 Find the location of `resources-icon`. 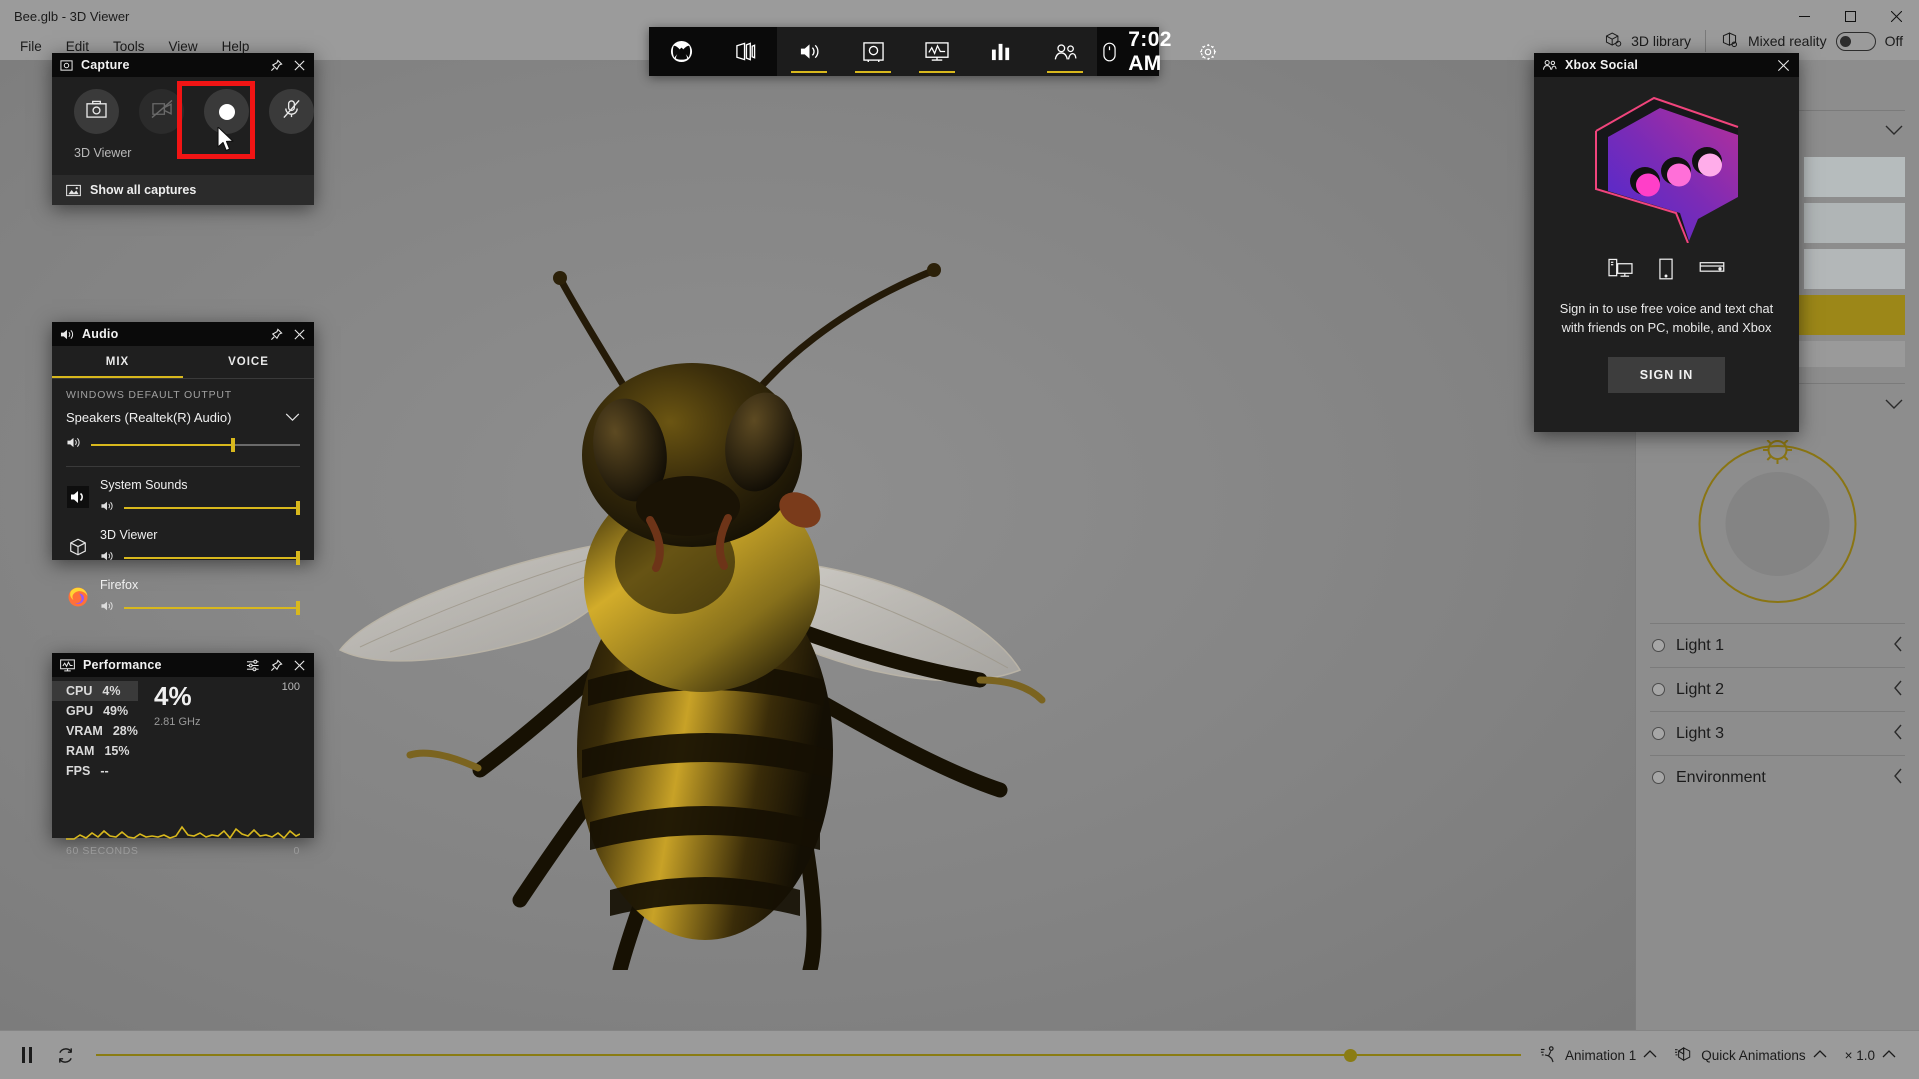

resources-icon is located at coordinates (1001, 51).